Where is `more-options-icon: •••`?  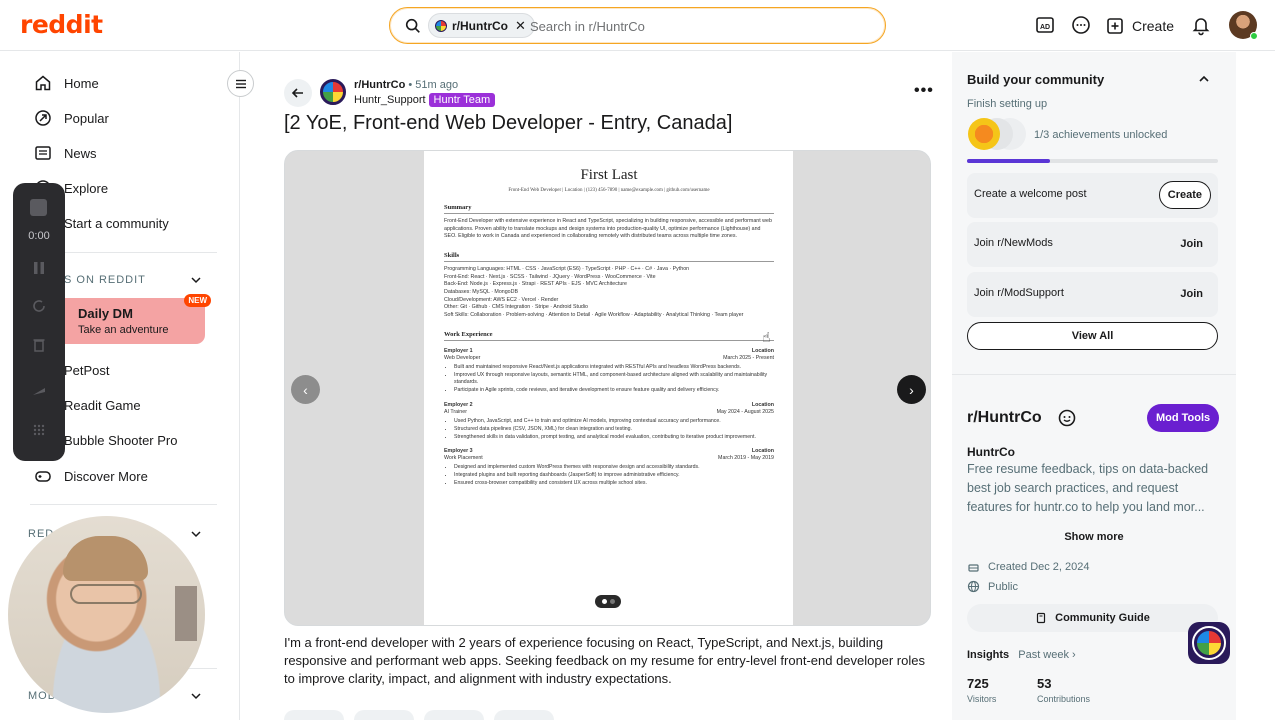 more-options-icon: ••• is located at coordinates (924, 91).